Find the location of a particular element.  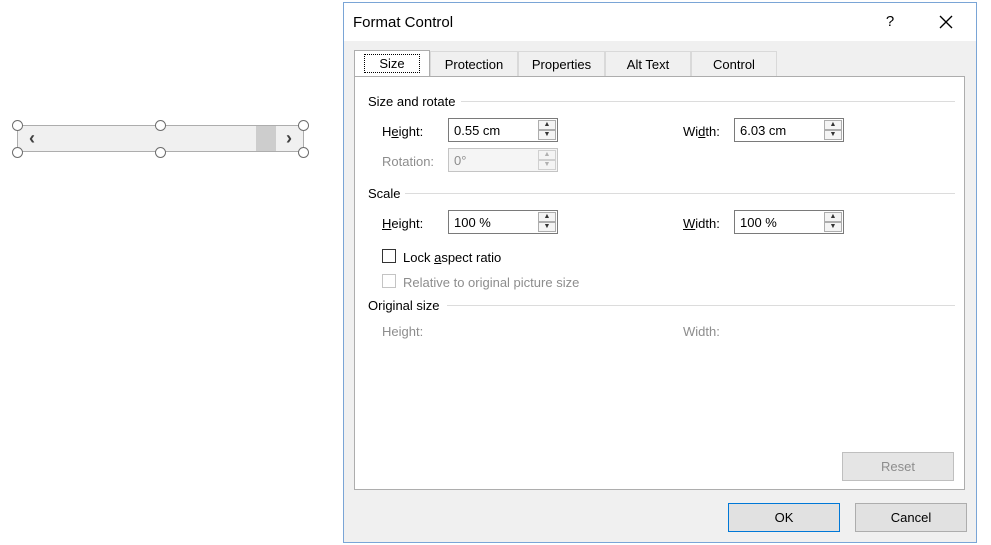

scale-width-spinner: 100 % ▲ ▼ is located at coordinates (789, 222).